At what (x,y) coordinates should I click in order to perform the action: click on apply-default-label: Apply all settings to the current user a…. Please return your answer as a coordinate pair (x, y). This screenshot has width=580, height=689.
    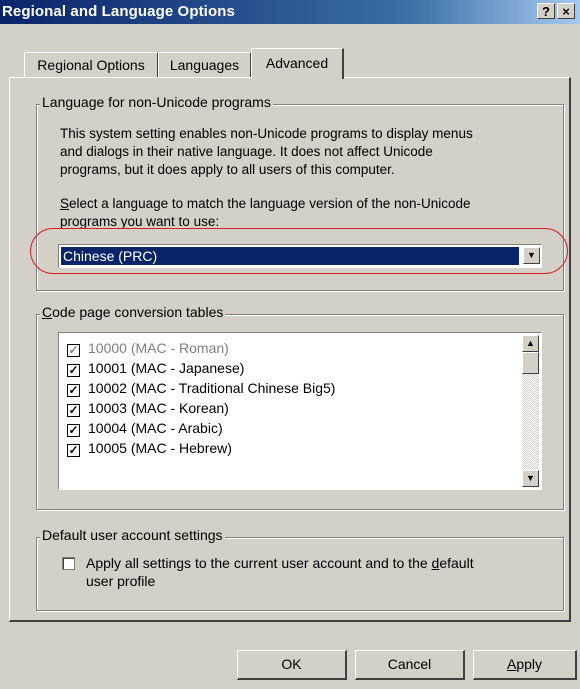
    Looking at the image, I should click on (280, 572).